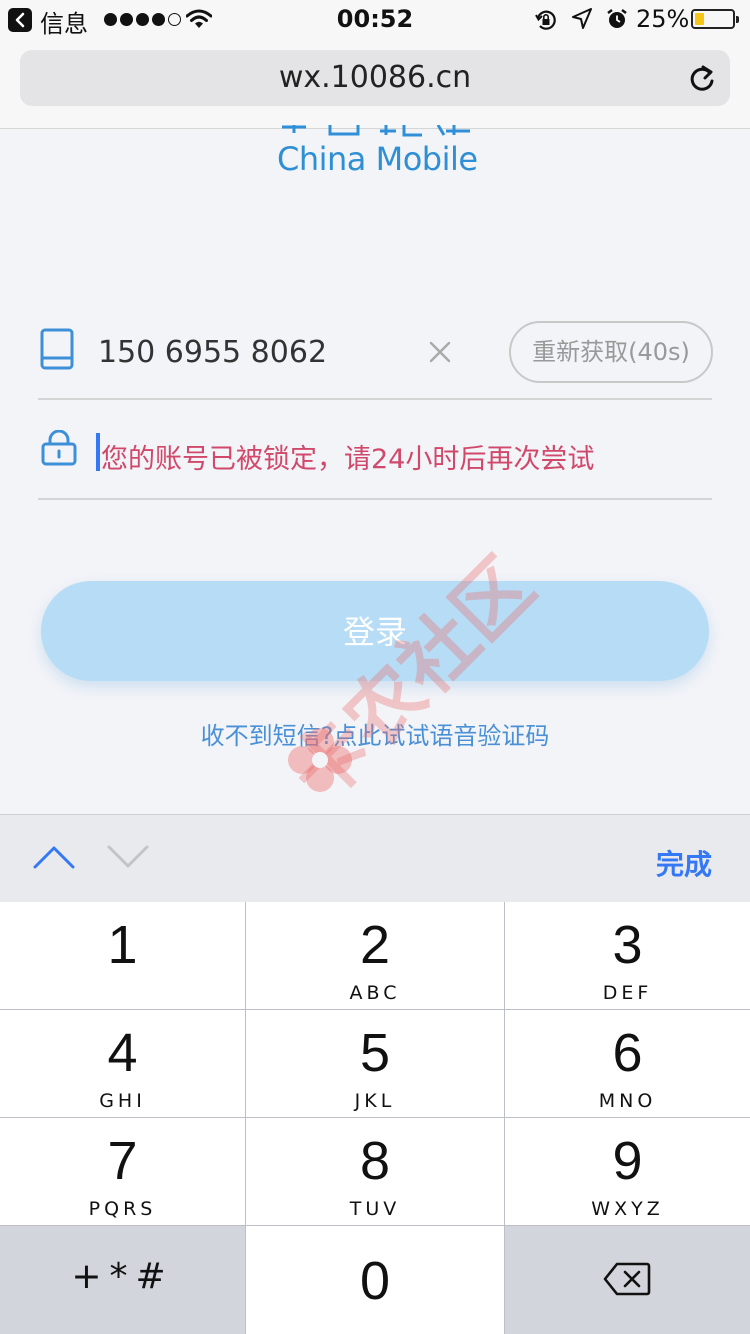  What do you see at coordinates (59, 448) in the screenshot?
I see `lock-icon` at bounding box center [59, 448].